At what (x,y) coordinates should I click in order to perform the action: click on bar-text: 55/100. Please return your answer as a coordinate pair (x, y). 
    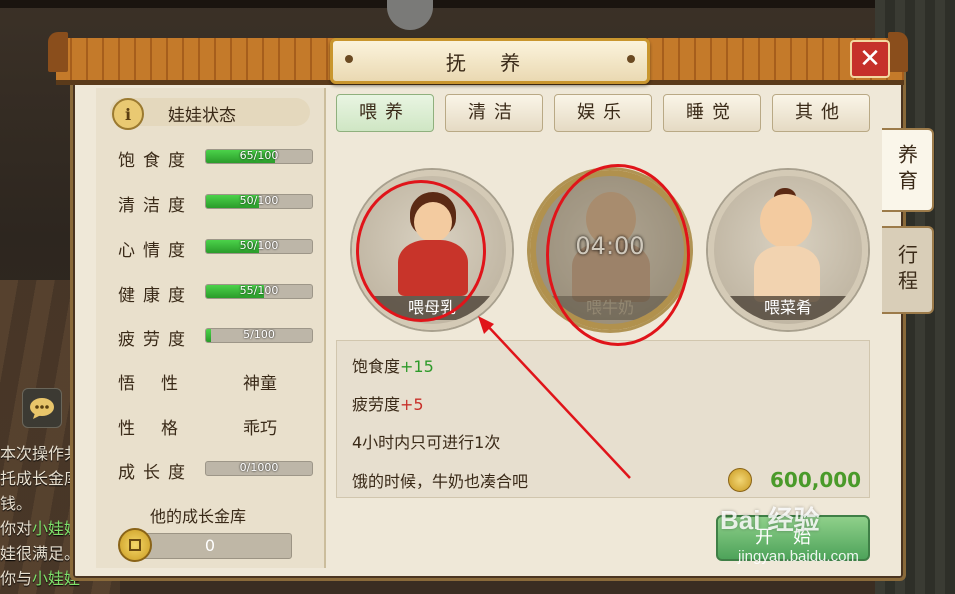
    Looking at the image, I should click on (259, 290).